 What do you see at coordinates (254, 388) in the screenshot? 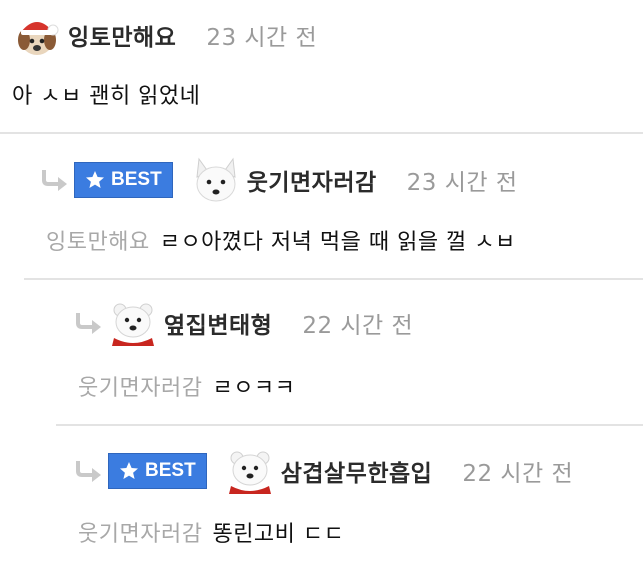
I see `comment-text: ㄹㅇㅋㅋ` at bounding box center [254, 388].